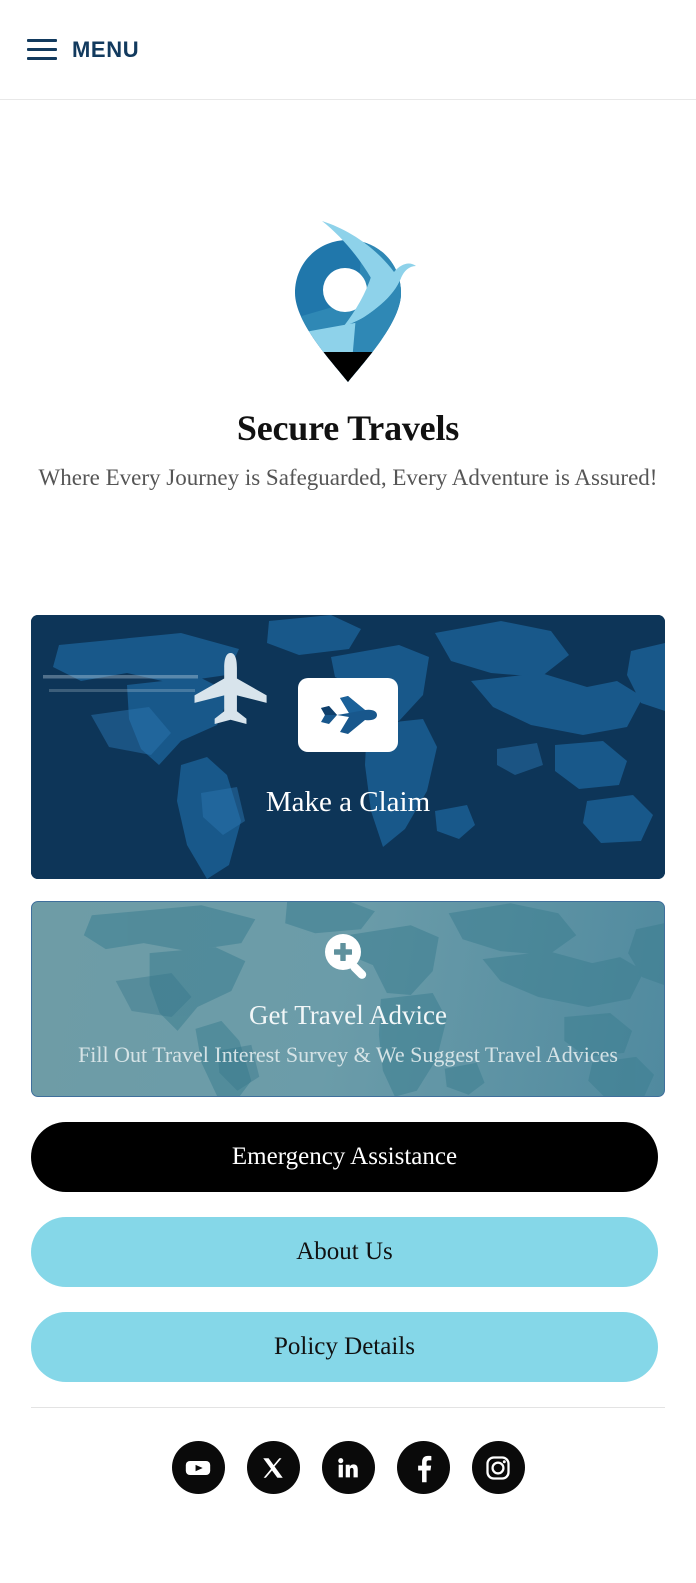 The height and width of the screenshot is (1583, 696). What do you see at coordinates (355, 301) in the screenshot?
I see `location-pin-bird-logo` at bounding box center [355, 301].